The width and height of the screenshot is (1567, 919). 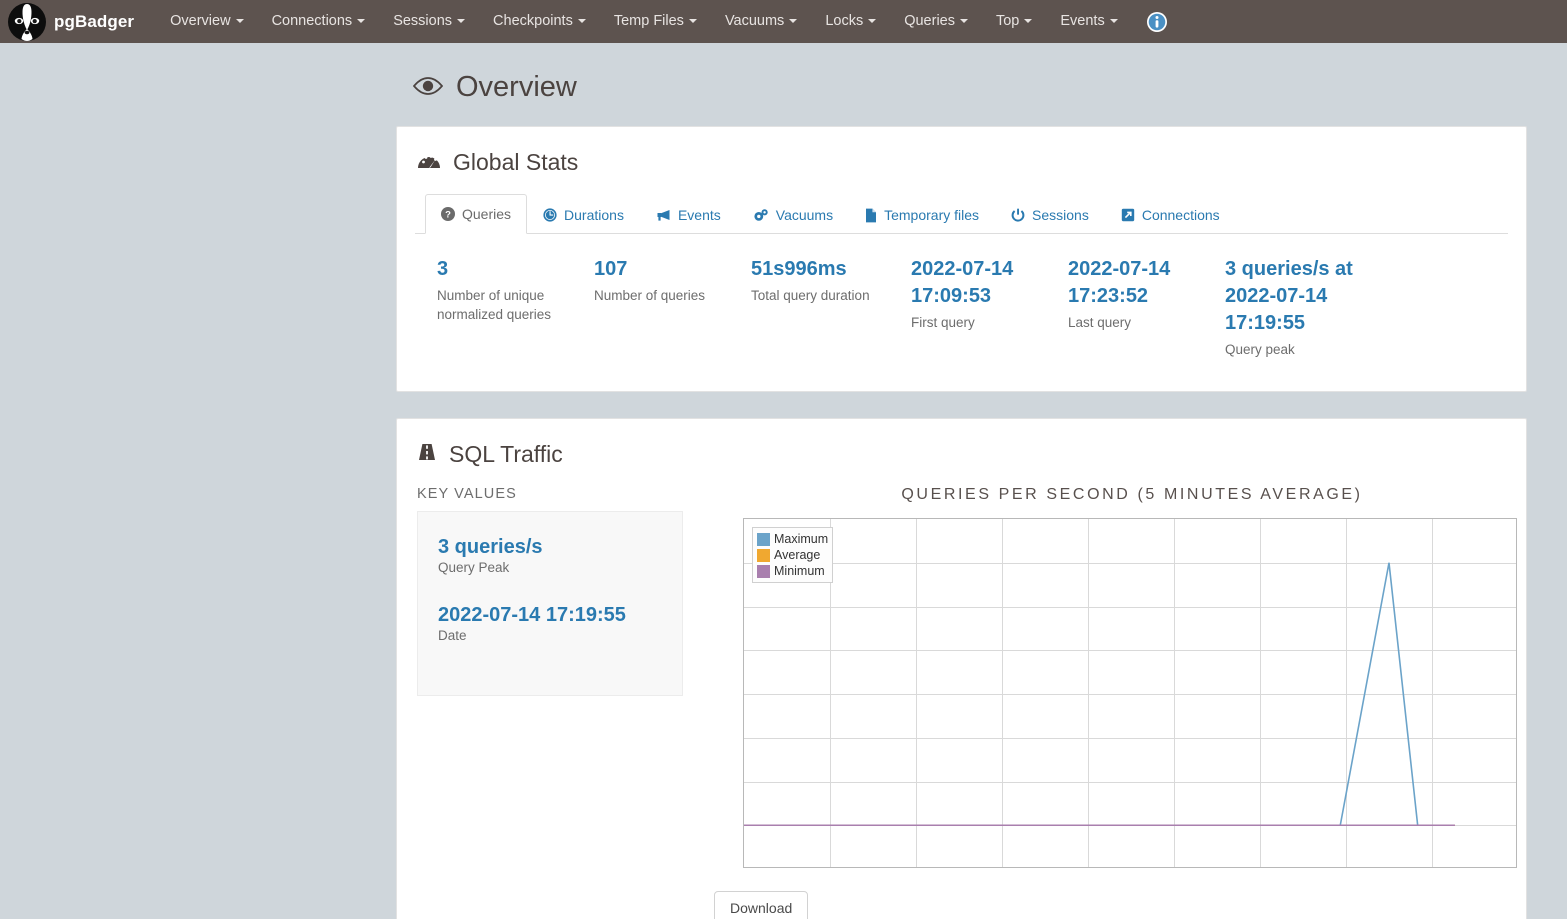 I want to click on nav-item-sessions: Sessions, so click(x=429, y=21).